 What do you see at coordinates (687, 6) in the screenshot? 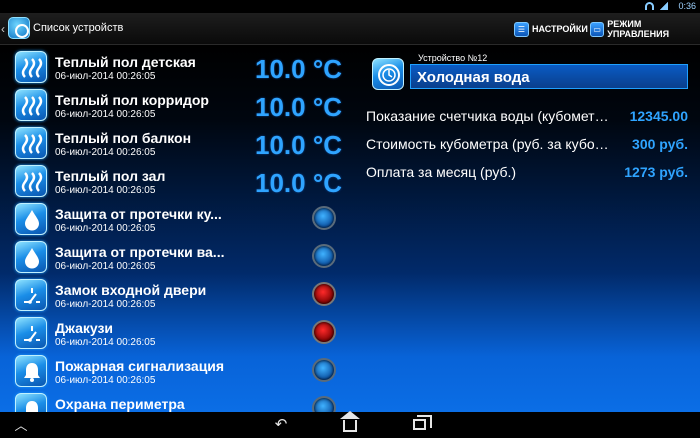
I see `clock: 0:36` at bounding box center [687, 6].